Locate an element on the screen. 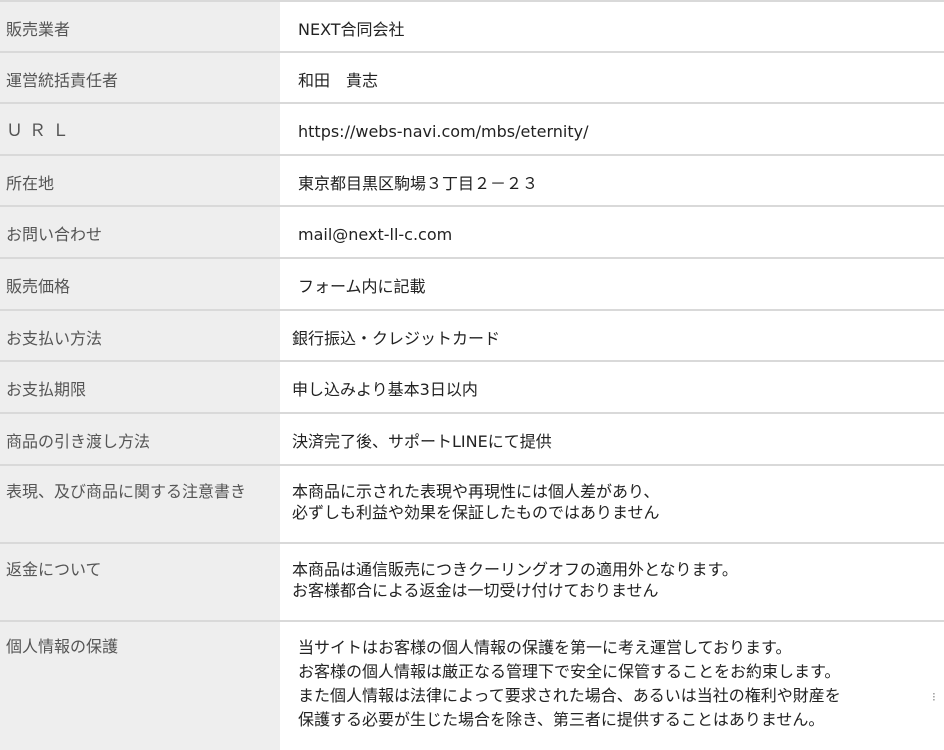  row-value: mail@next-ll-c.com is located at coordinates (612, 232).